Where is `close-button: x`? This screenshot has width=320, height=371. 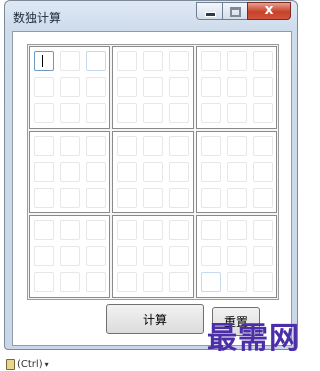
close-button: x is located at coordinates (269, 11).